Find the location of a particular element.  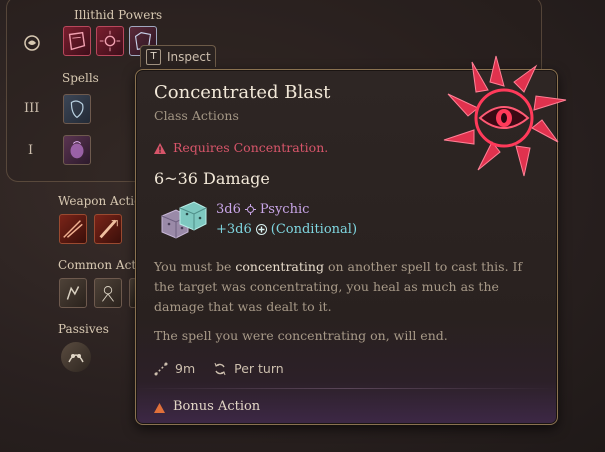

action-cost-row: Bonus Action is located at coordinates (207, 406).